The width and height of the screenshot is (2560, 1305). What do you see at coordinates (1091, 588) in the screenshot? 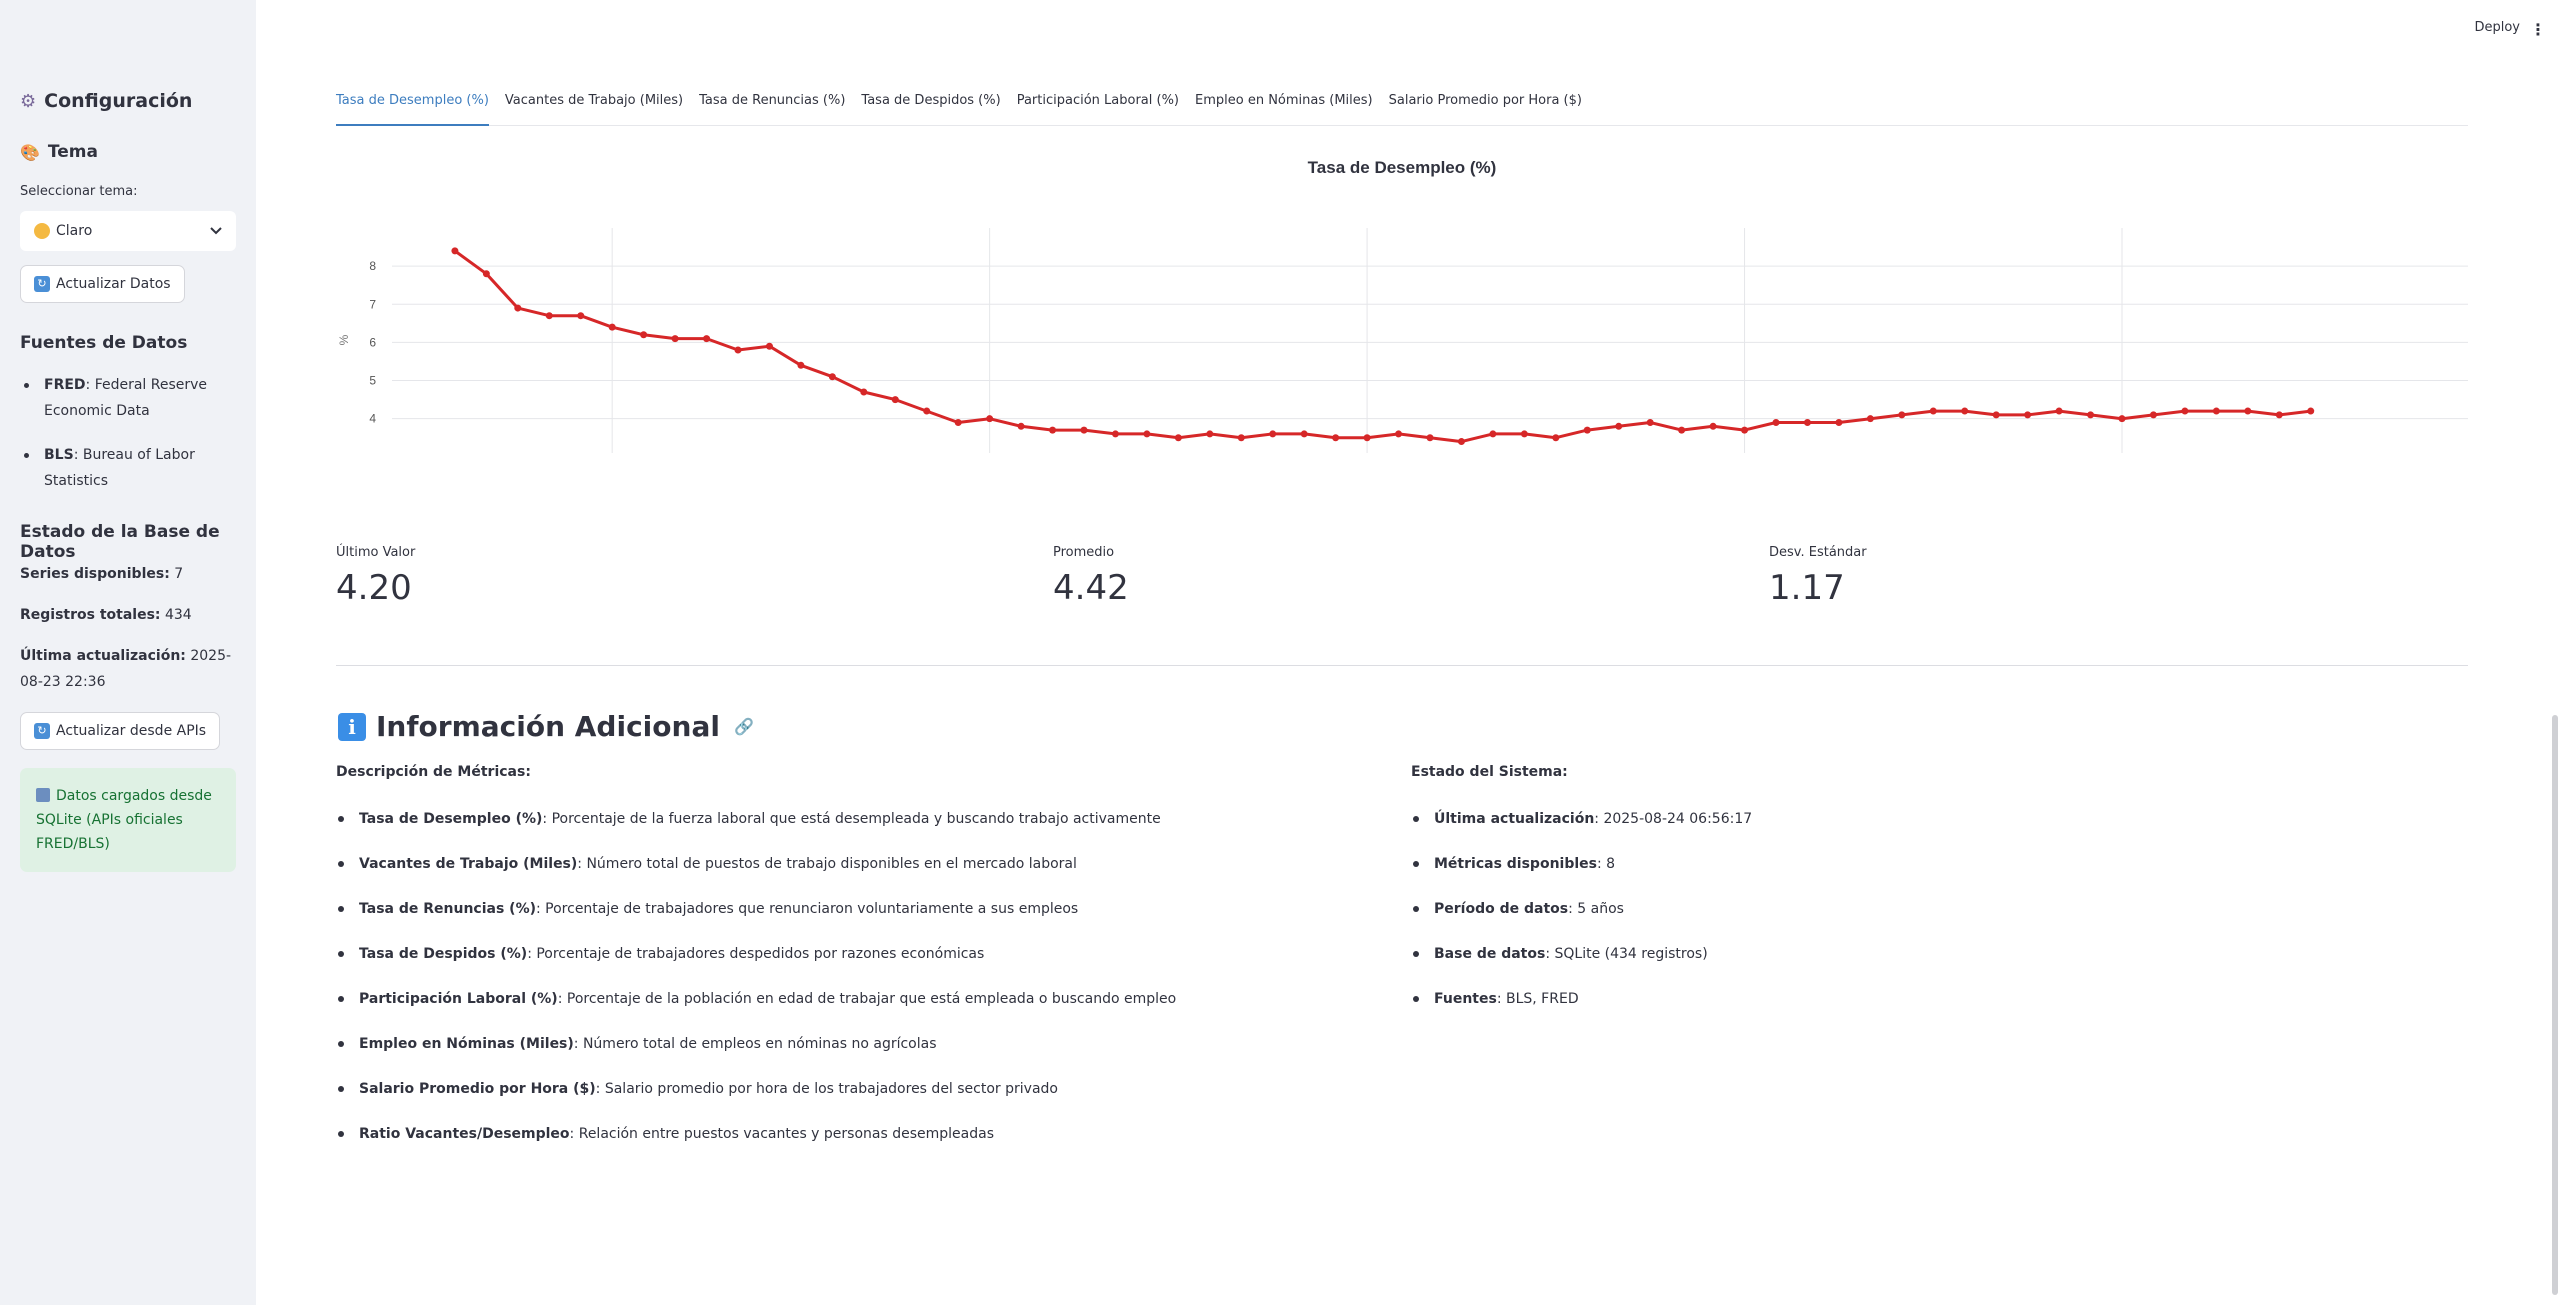
I see `metric-avg-value: 4.42` at bounding box center [1091, 588].